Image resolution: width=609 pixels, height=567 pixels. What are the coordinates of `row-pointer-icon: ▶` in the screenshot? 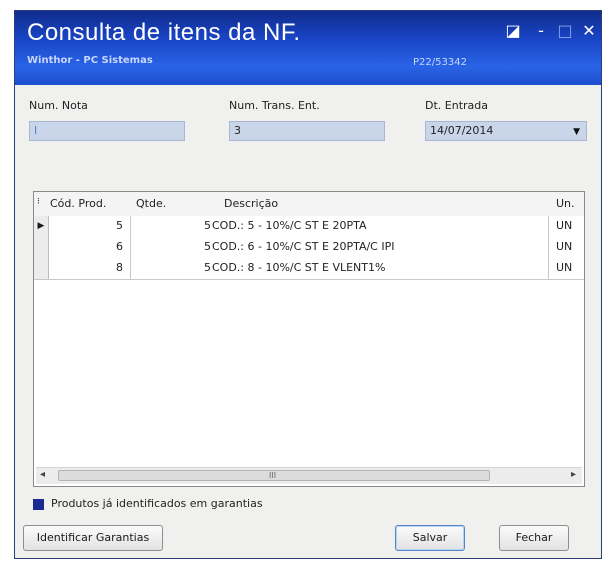 It's located at (41, 226).